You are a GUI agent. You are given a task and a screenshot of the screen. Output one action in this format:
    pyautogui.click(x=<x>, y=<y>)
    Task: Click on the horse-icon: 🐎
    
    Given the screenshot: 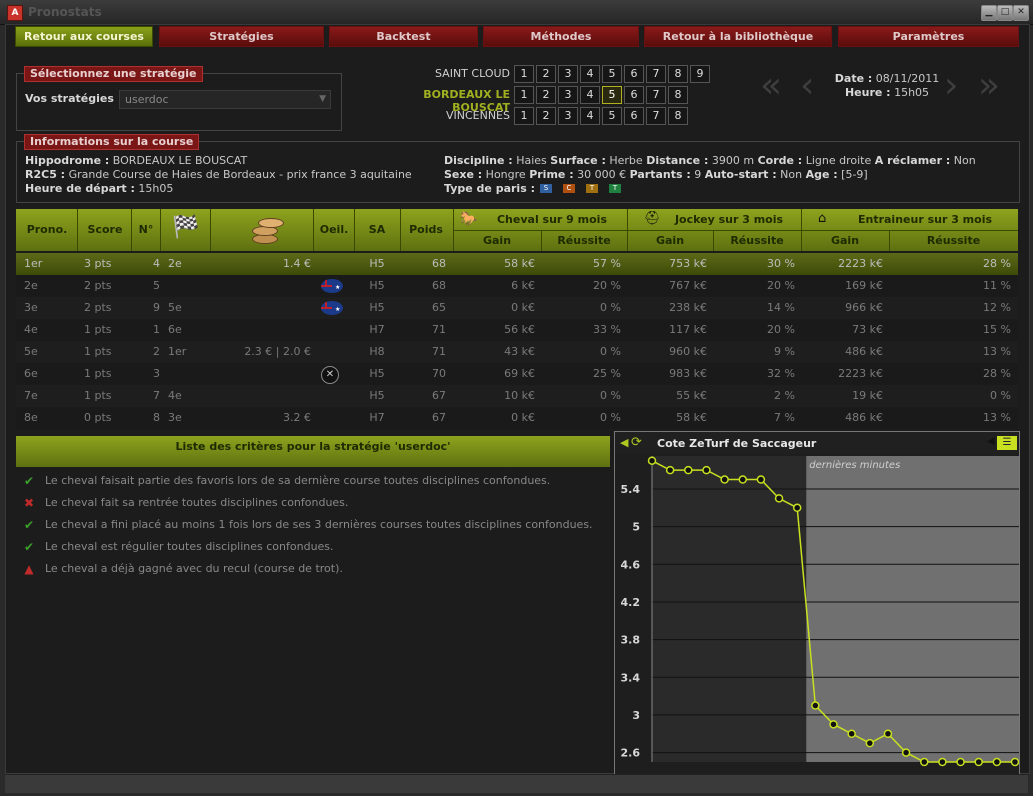 What is the action you would take?
    pyautogui.click(x=469, y=219)
    